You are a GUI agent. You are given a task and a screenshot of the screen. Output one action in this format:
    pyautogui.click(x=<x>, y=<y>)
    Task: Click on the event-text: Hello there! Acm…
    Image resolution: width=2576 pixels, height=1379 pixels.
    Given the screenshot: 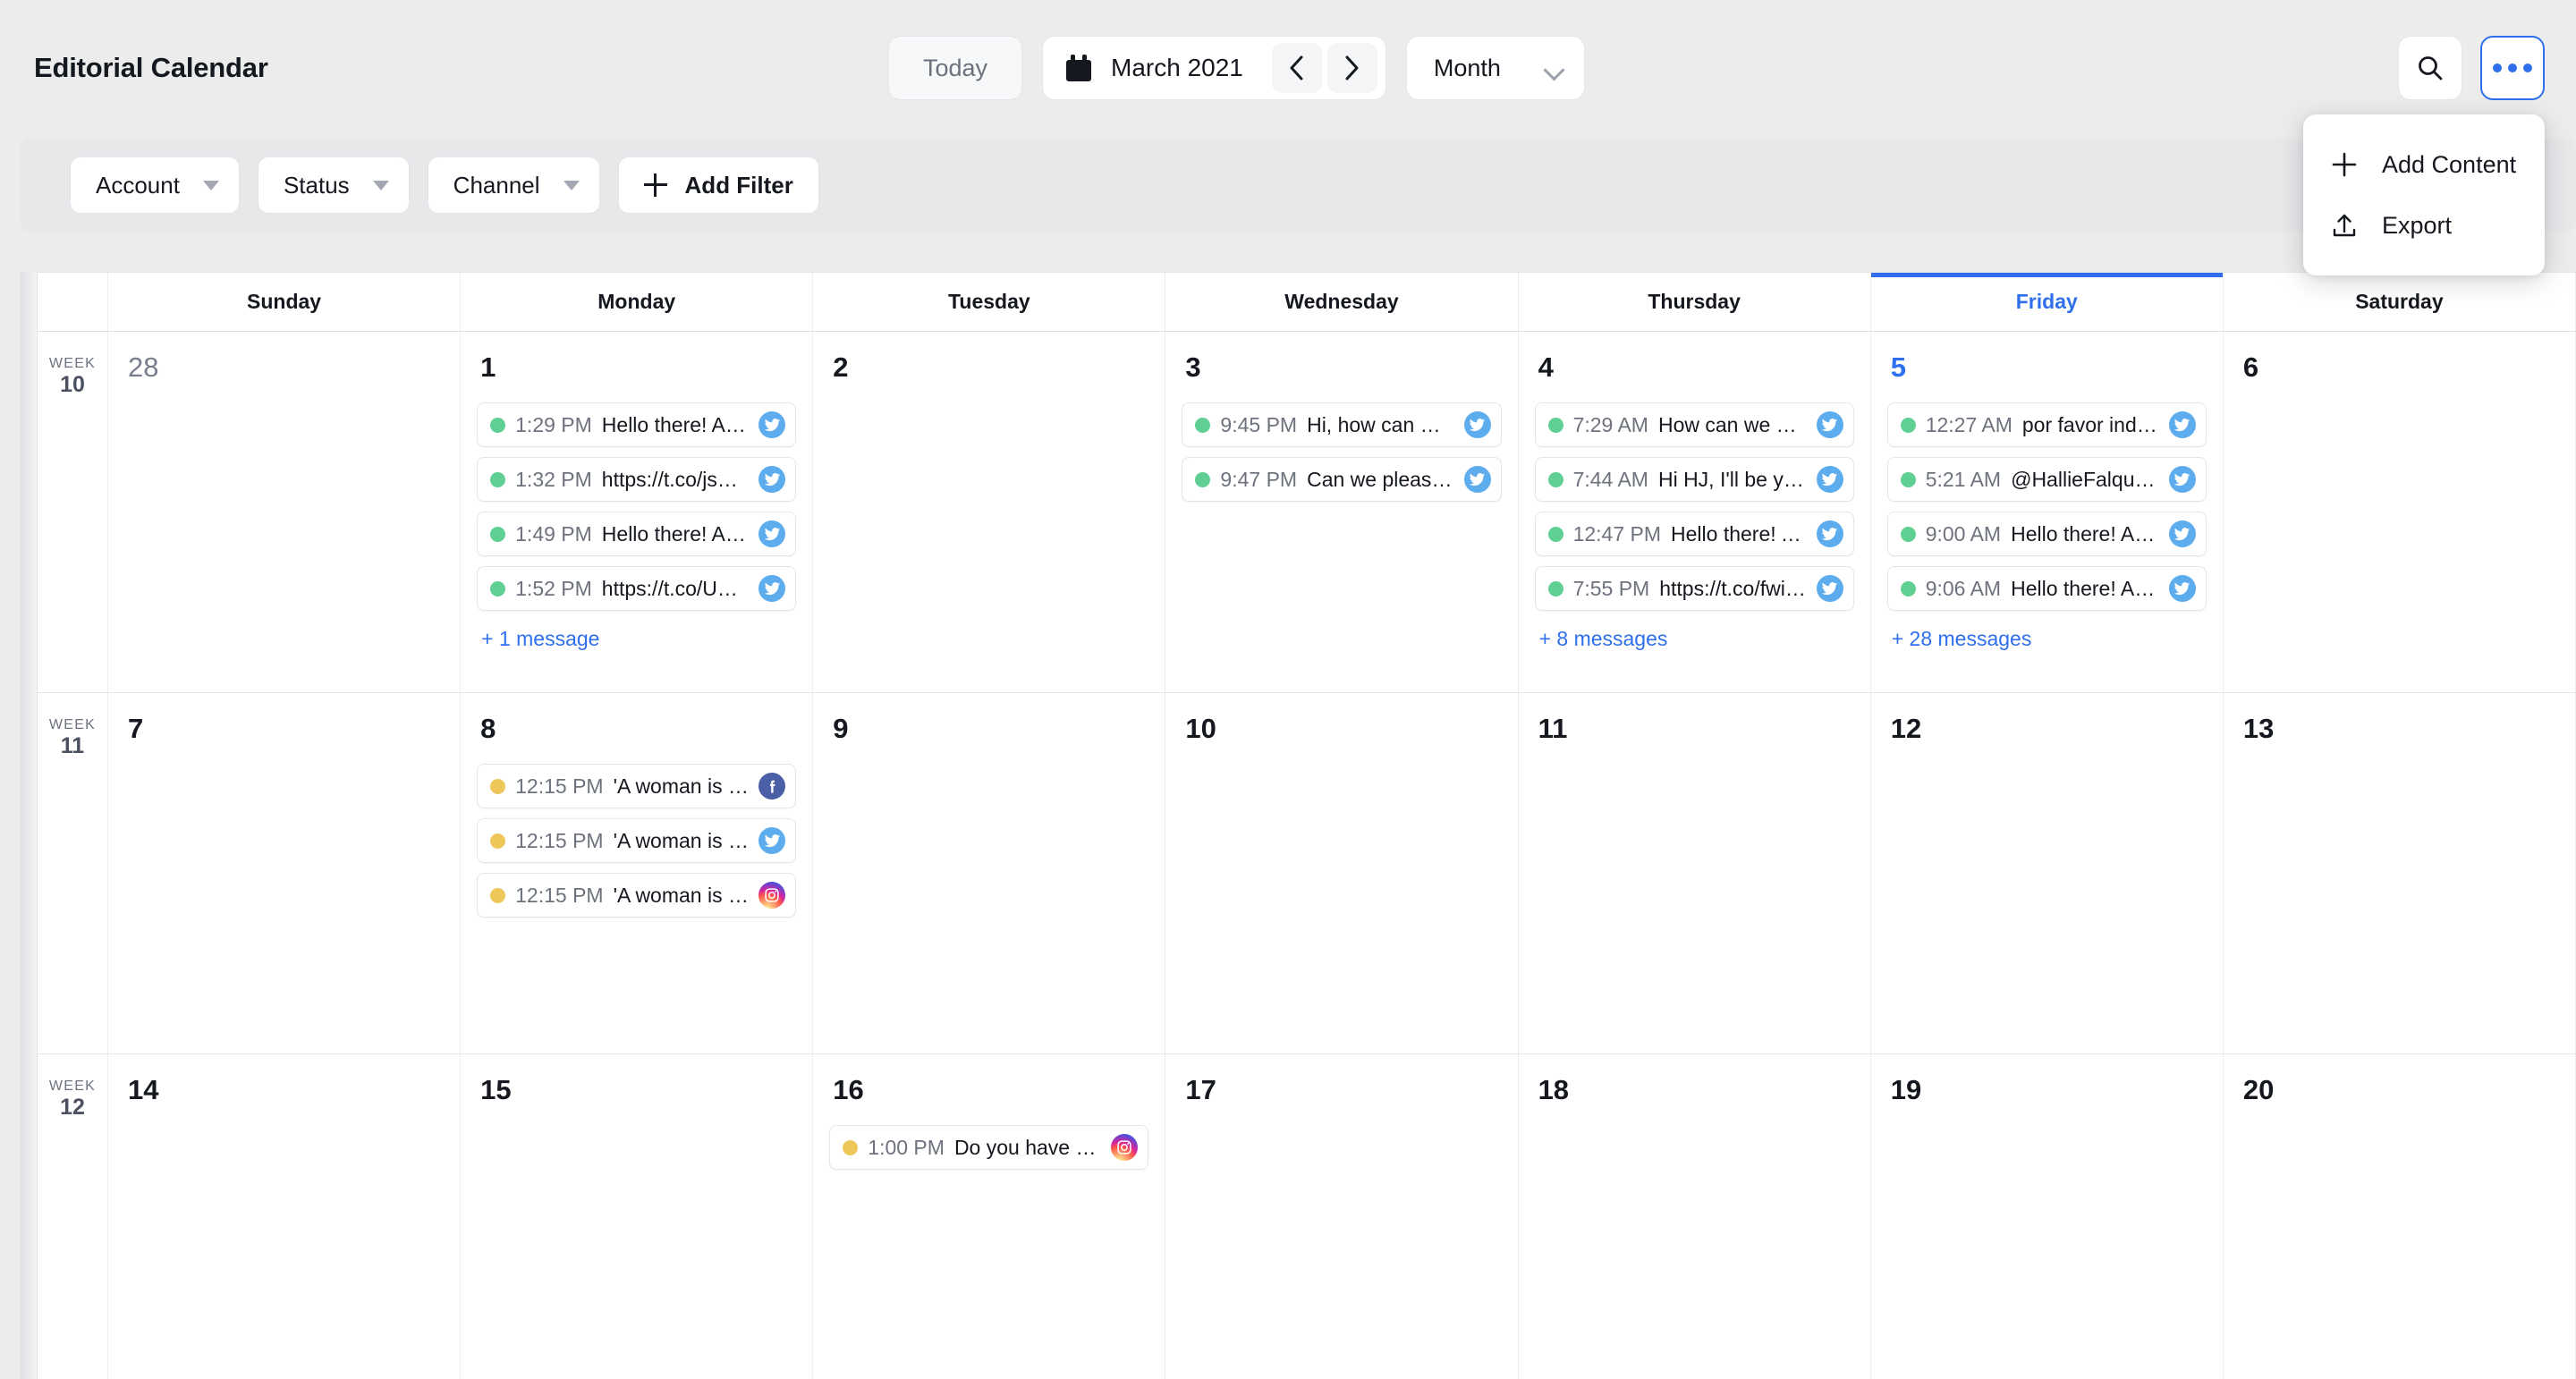 What is the action you would take?
    pyautogui.click(x=1739, y=533)
    